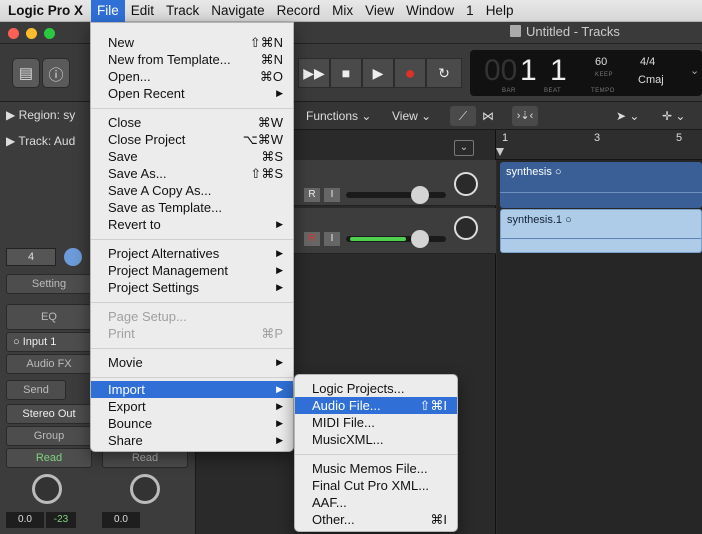  What do you see at coordinates (430, 10) in the screenshot?
I see `menu-window: Window` at bounding box center [430, 10].